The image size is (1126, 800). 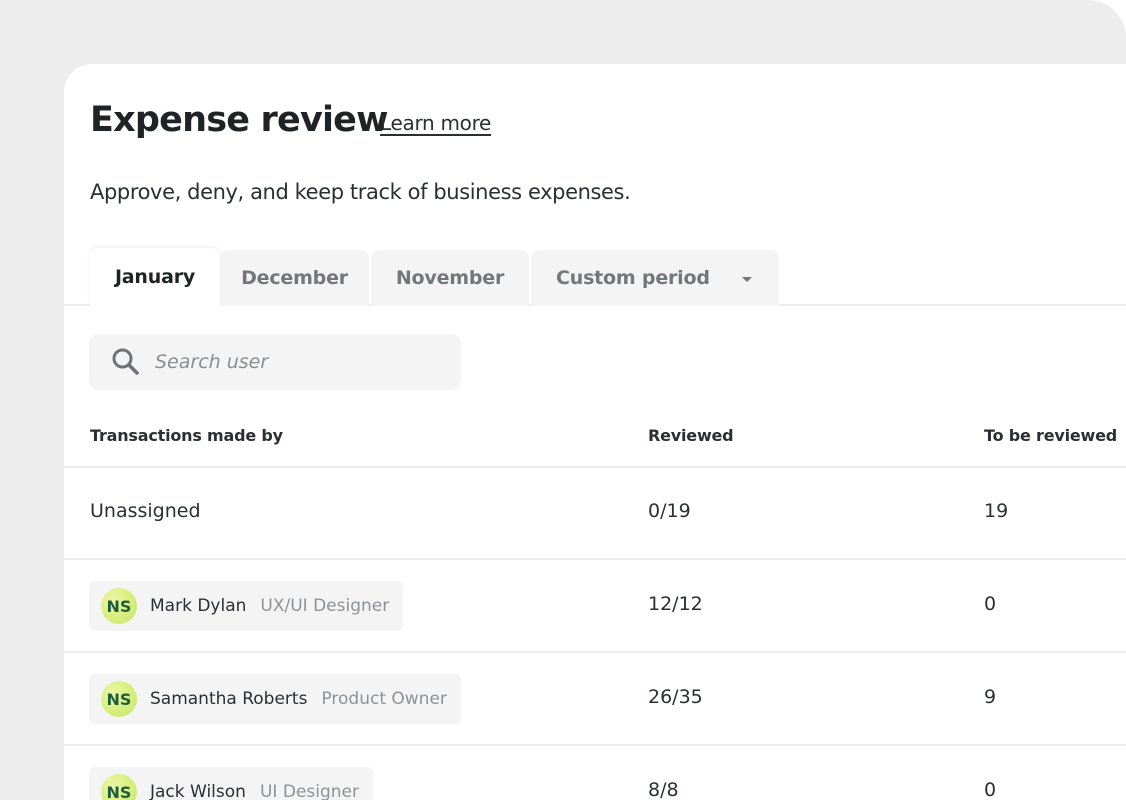 What do you see at coordinates (996, 511) in the screenshot?
I see `row-to-be-reviewed: 19` at bounding box center [996, 511].